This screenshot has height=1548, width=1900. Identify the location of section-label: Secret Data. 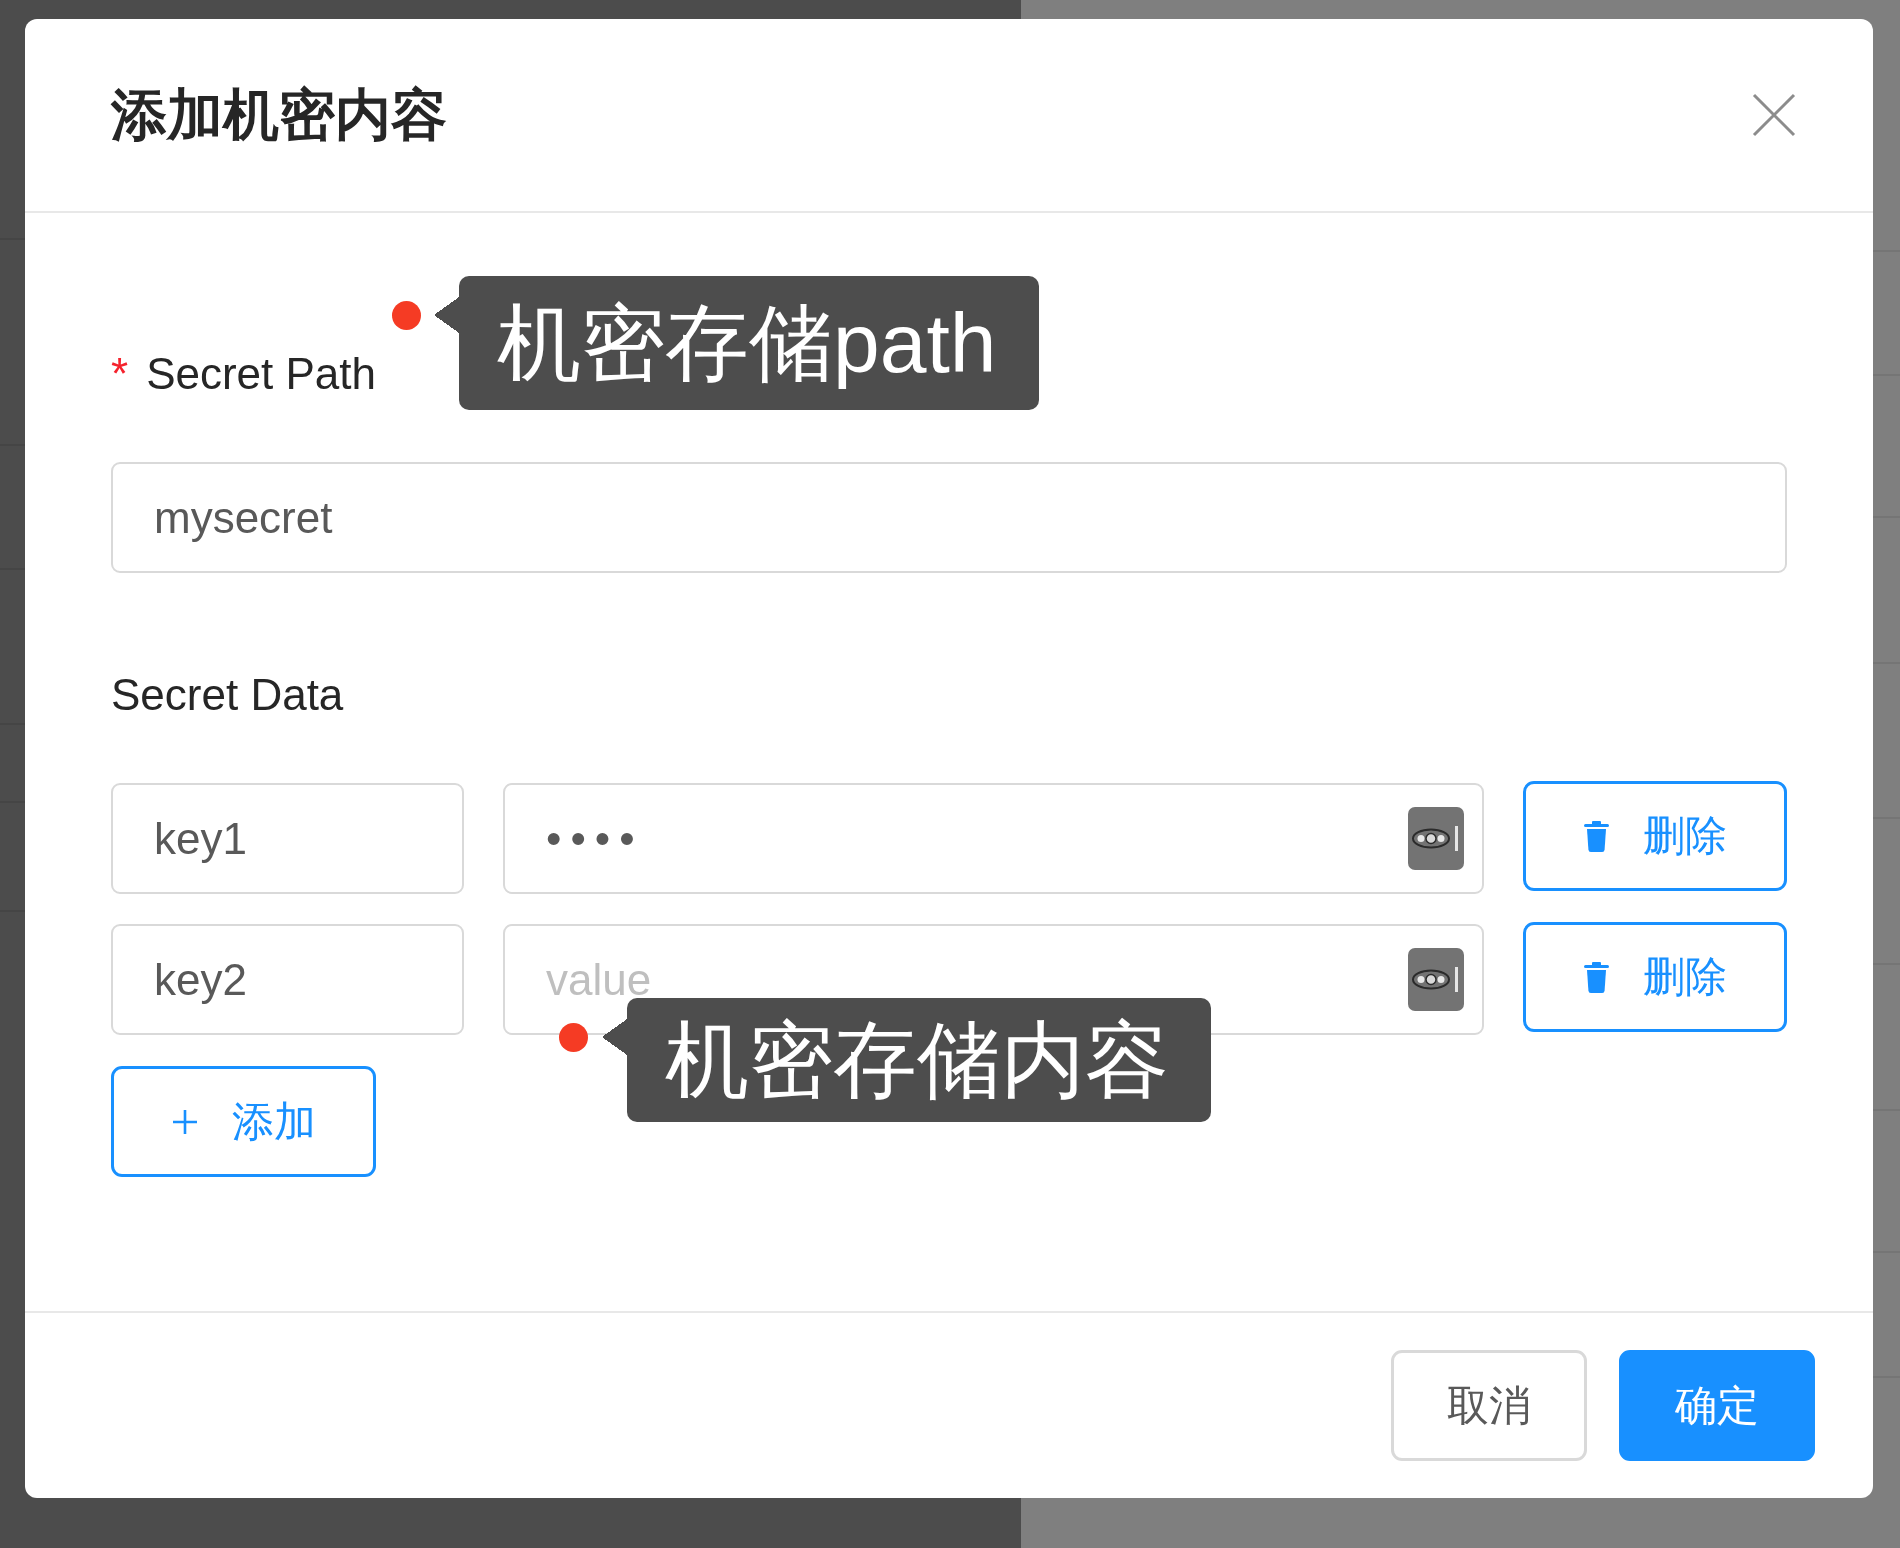
(227, 695).